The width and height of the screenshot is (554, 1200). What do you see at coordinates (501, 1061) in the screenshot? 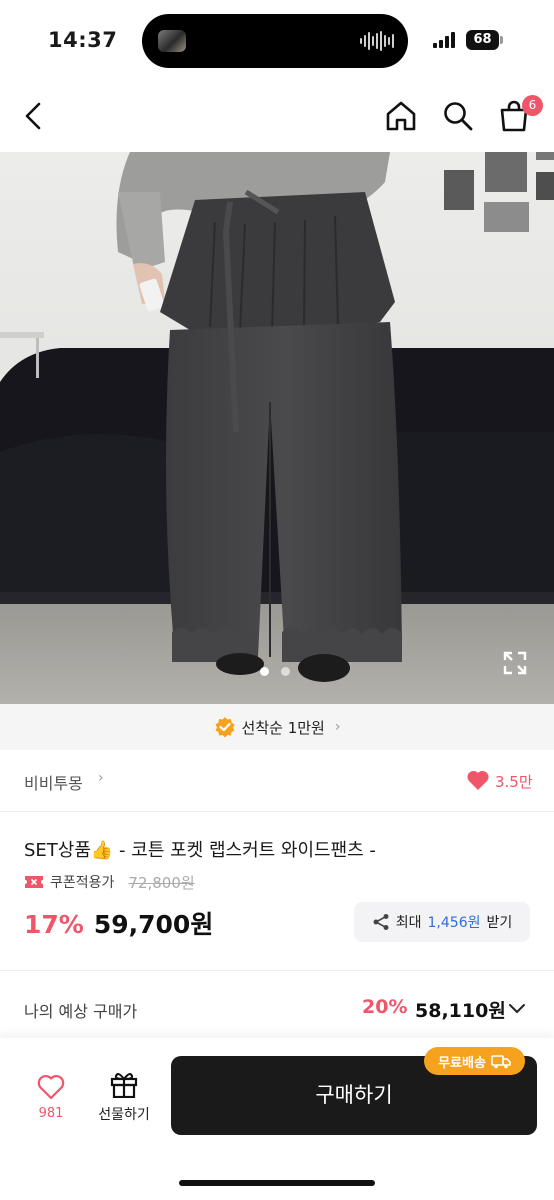
I see `truck-icon` at bounding box center [501, 1061].